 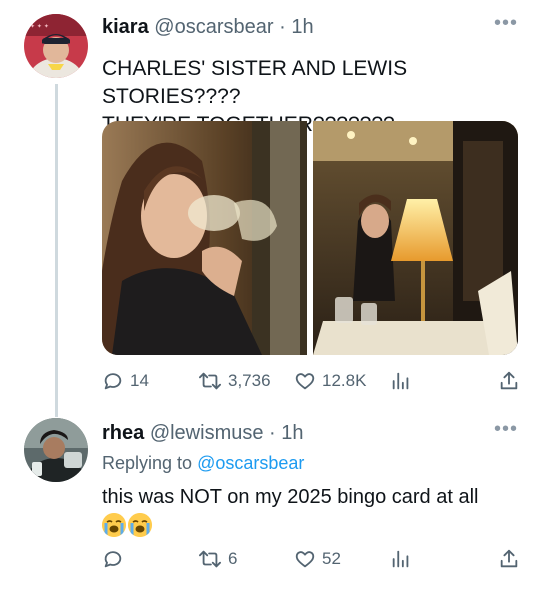 I want to click on replying-to: Replying to @oscarsbear, so click(x=203, y=463).